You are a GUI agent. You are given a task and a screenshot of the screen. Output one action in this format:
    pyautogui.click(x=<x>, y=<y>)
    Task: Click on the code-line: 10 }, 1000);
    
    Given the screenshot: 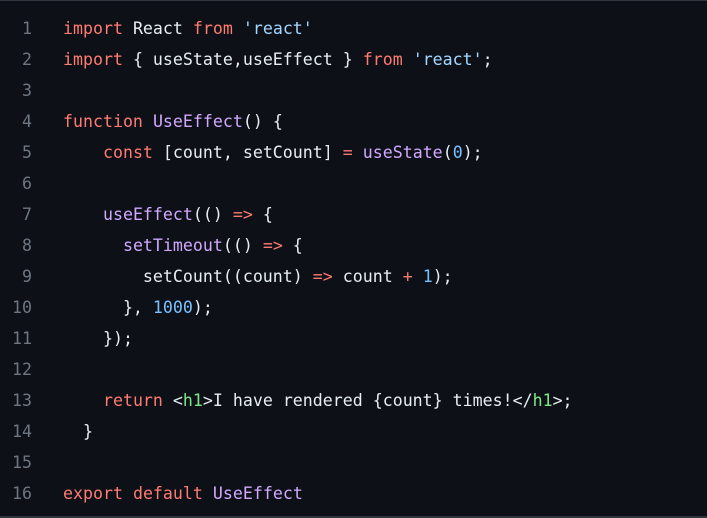 What is the action you would take?
    pyautogui.click(x=353, y=307)
    